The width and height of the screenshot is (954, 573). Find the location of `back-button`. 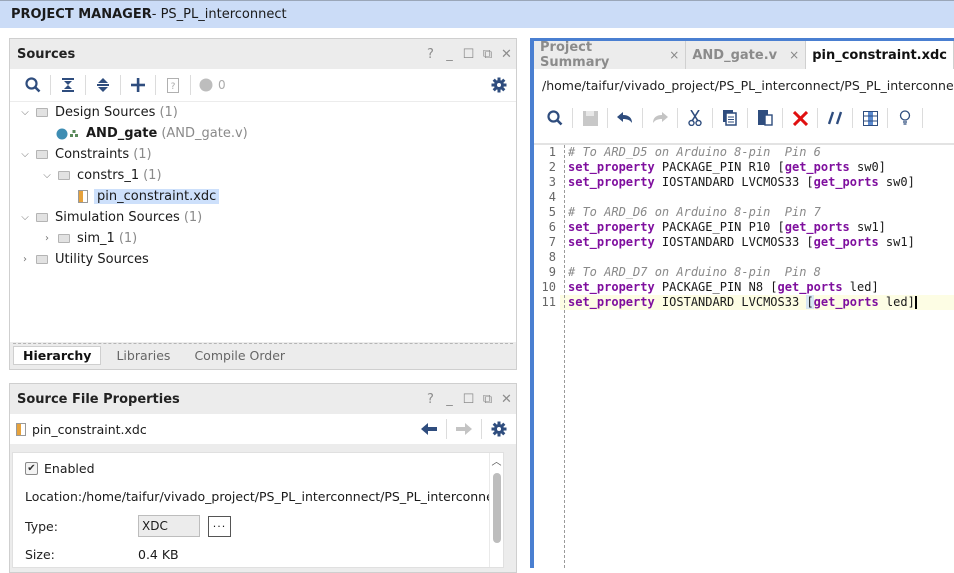

back-button is located at coordinates (429, 429).